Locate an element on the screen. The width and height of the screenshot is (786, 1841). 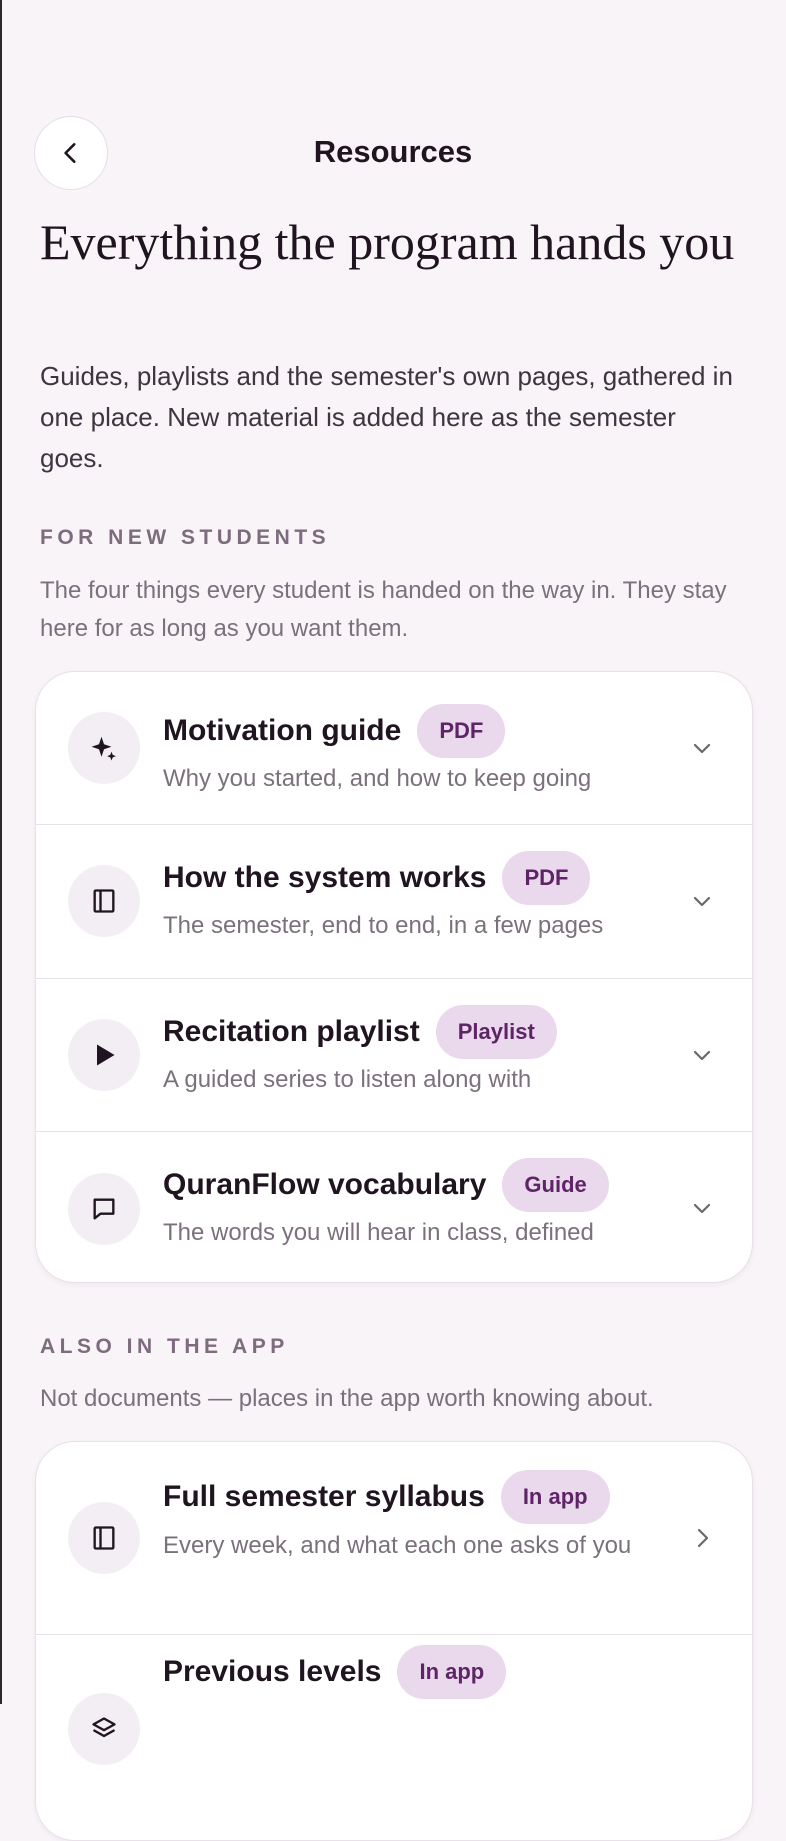
row-title: Motivation guide is located at coordinates (282, 730).